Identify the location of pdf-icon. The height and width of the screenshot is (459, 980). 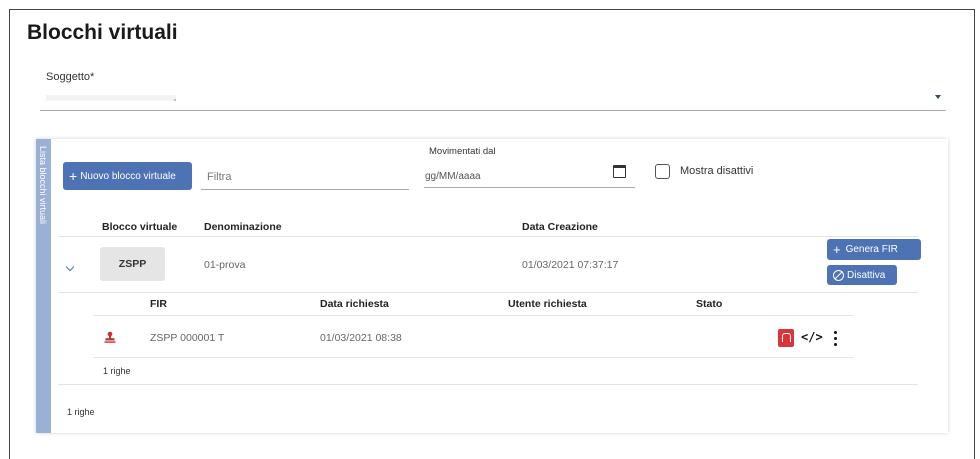
(786, 338).